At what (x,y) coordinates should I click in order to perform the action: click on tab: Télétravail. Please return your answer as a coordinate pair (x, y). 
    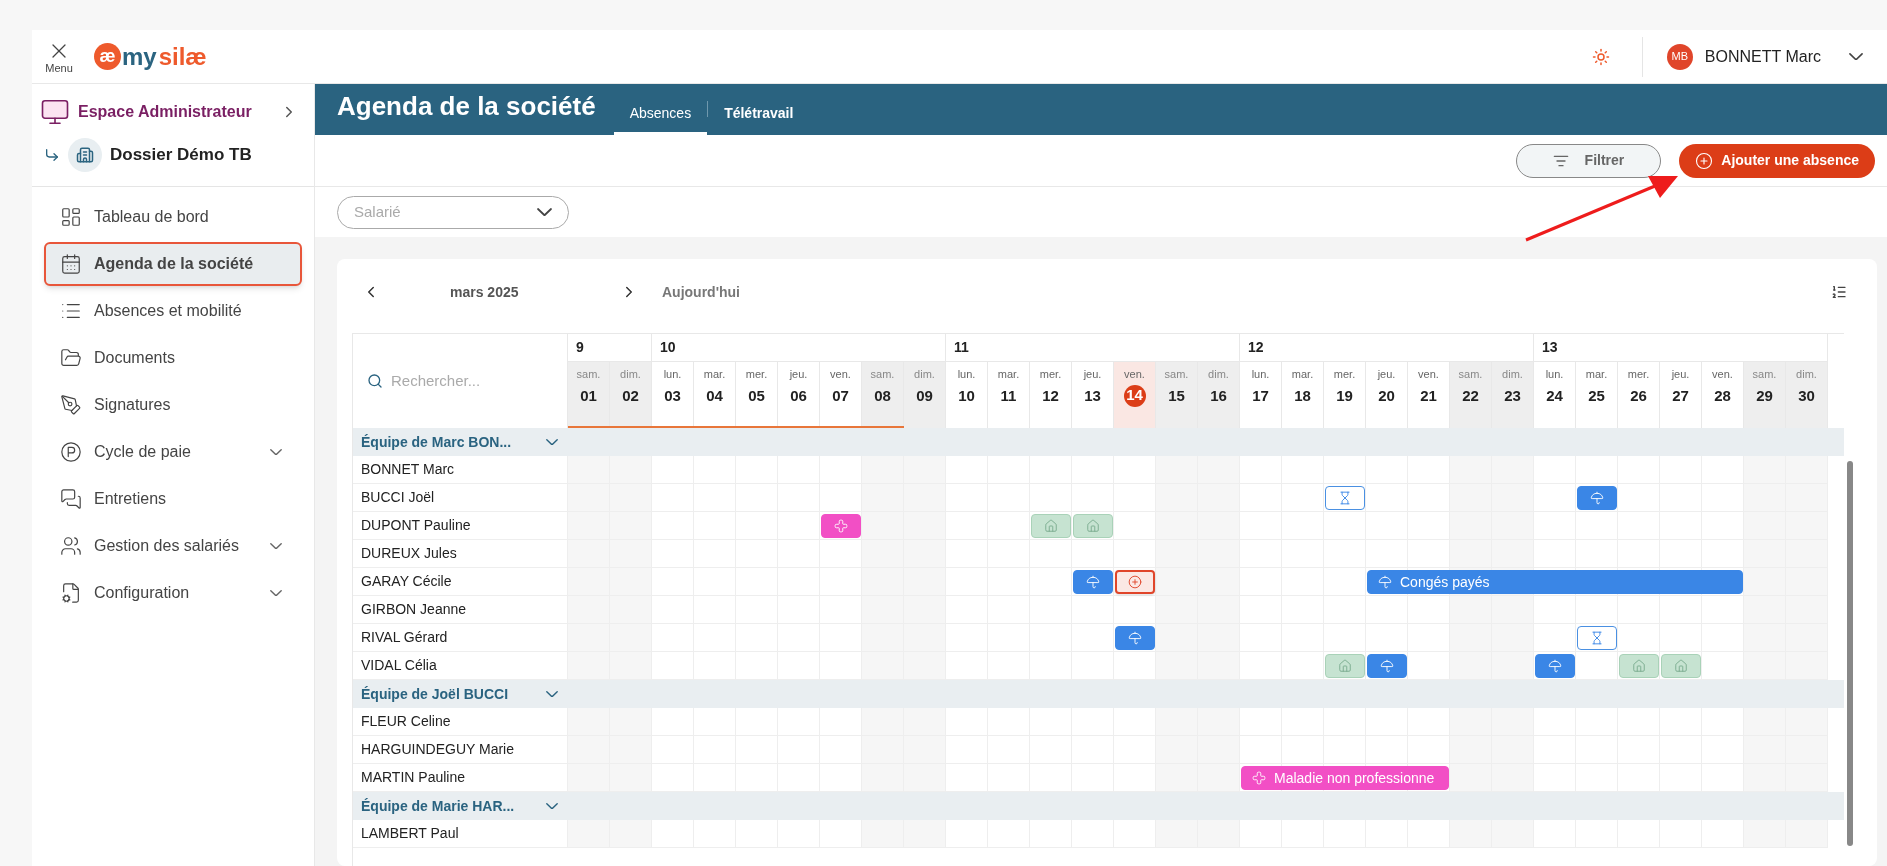
    Looking at the image, I should click on (759, 115).